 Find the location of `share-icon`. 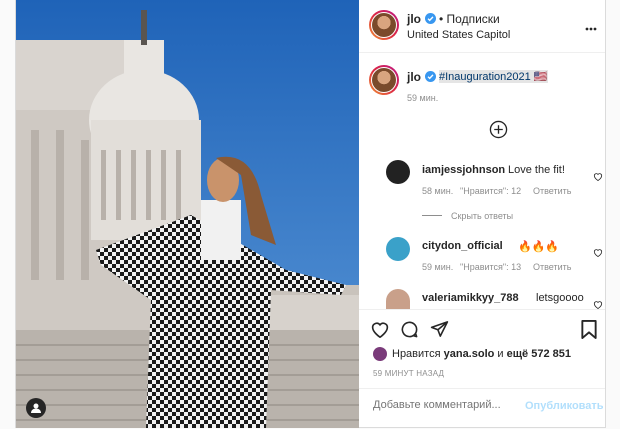

share-icon is located at coordinates (439, 331).